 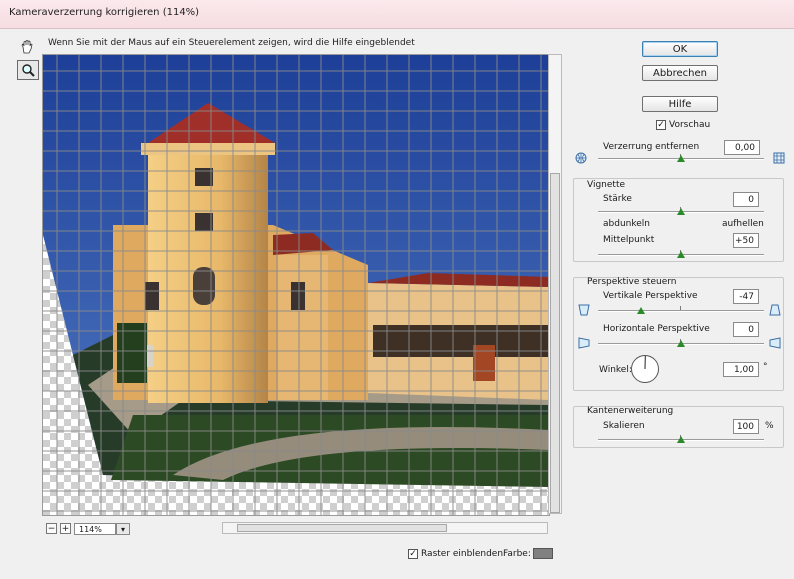 What do you see at coordinates (606, 185) in the screenshot?
I see `vignette-title: Vignette` at bounding box center [606, 185].